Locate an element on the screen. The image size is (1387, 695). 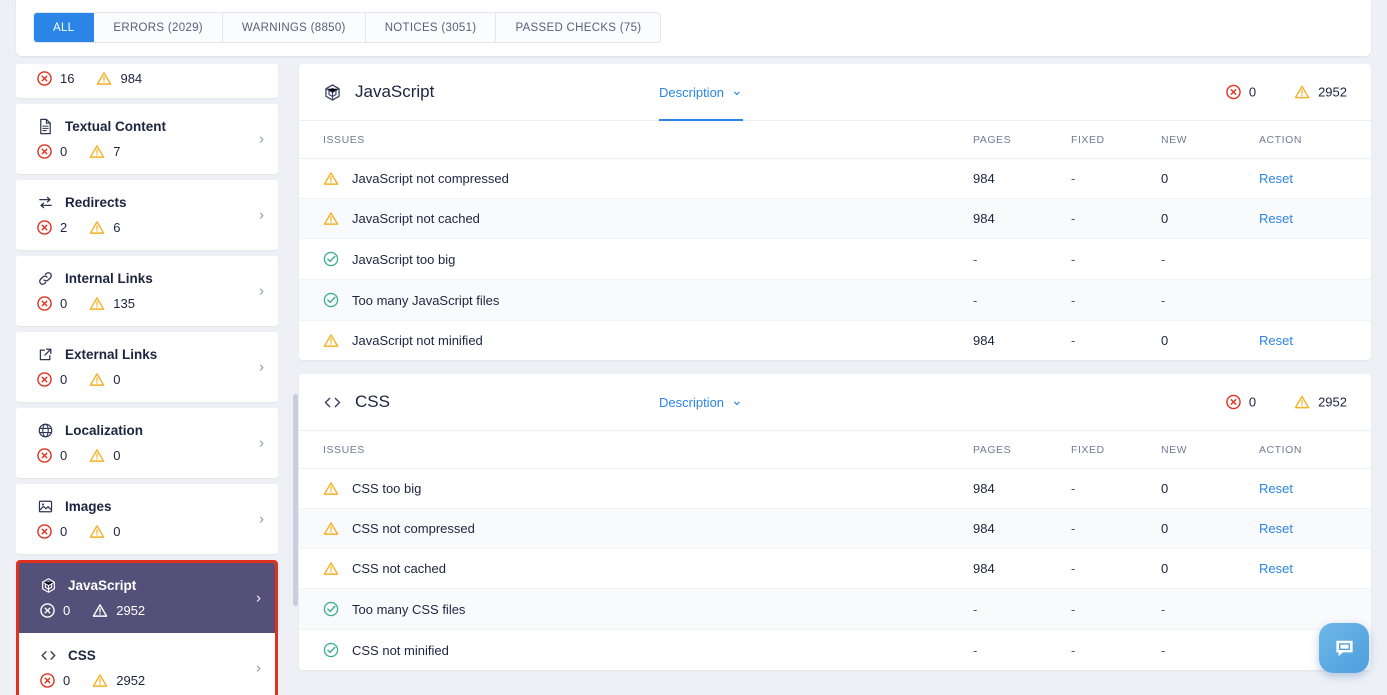
issue-label: JavaScript not minified is located at coordinates (417, 340).